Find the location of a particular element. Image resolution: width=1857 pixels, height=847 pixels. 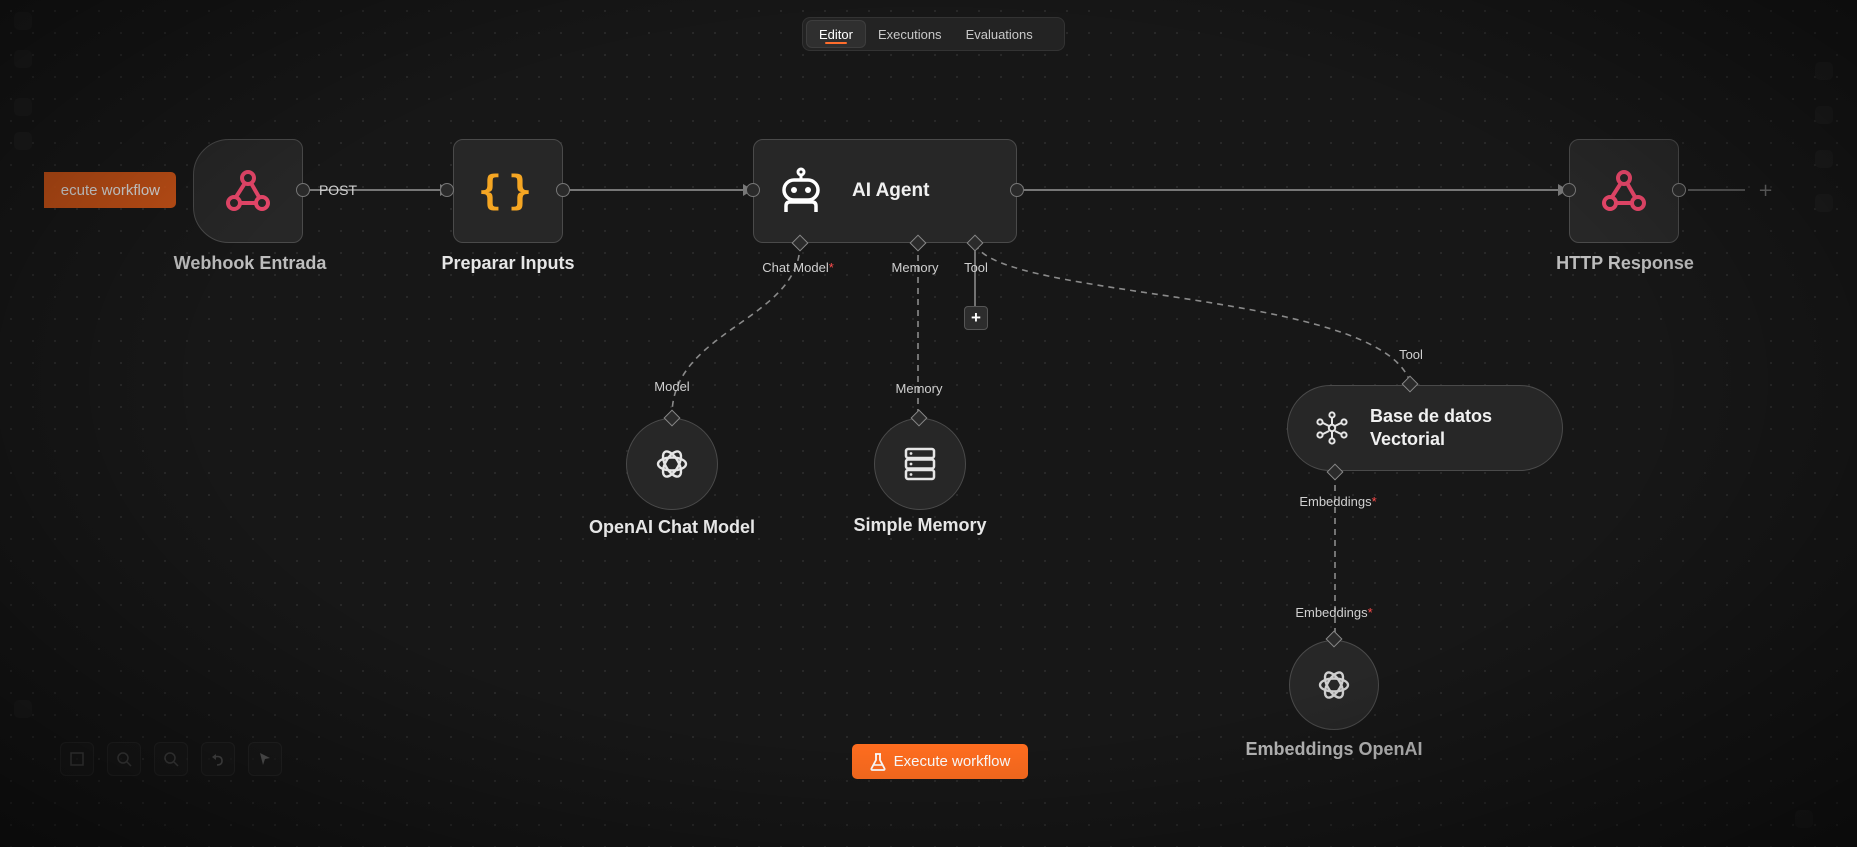

agent-output-handle is located at coordinates (1017, 190).